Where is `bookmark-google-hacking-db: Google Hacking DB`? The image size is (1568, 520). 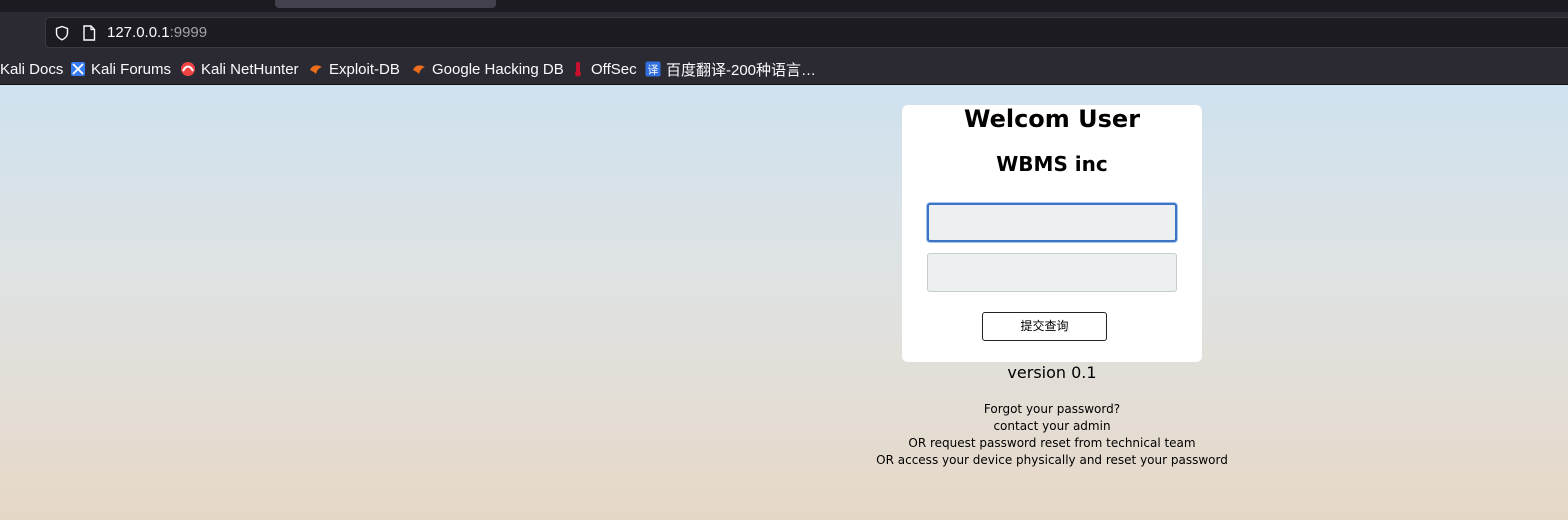
bookmark-google-hacking-db: Google Hacking DB is located at coordinates (487, 69).